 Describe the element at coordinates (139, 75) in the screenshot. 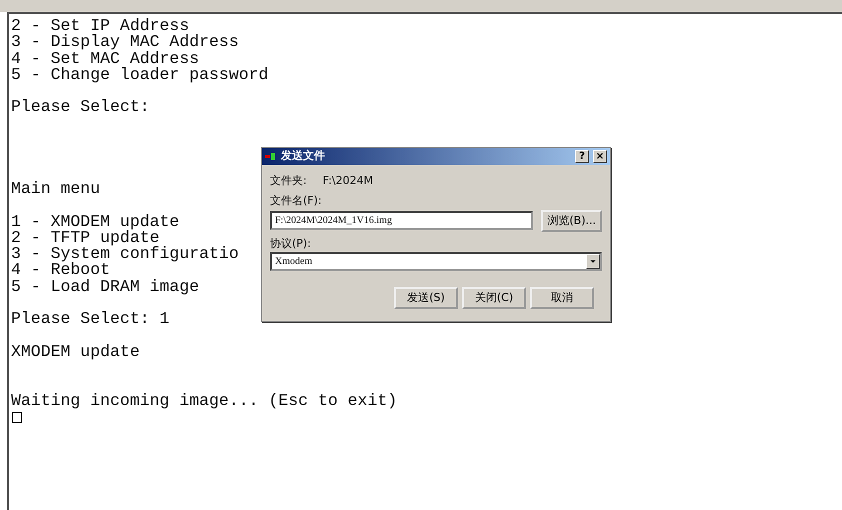

I see `terminal-line: 5 - Change loader password` at that location.